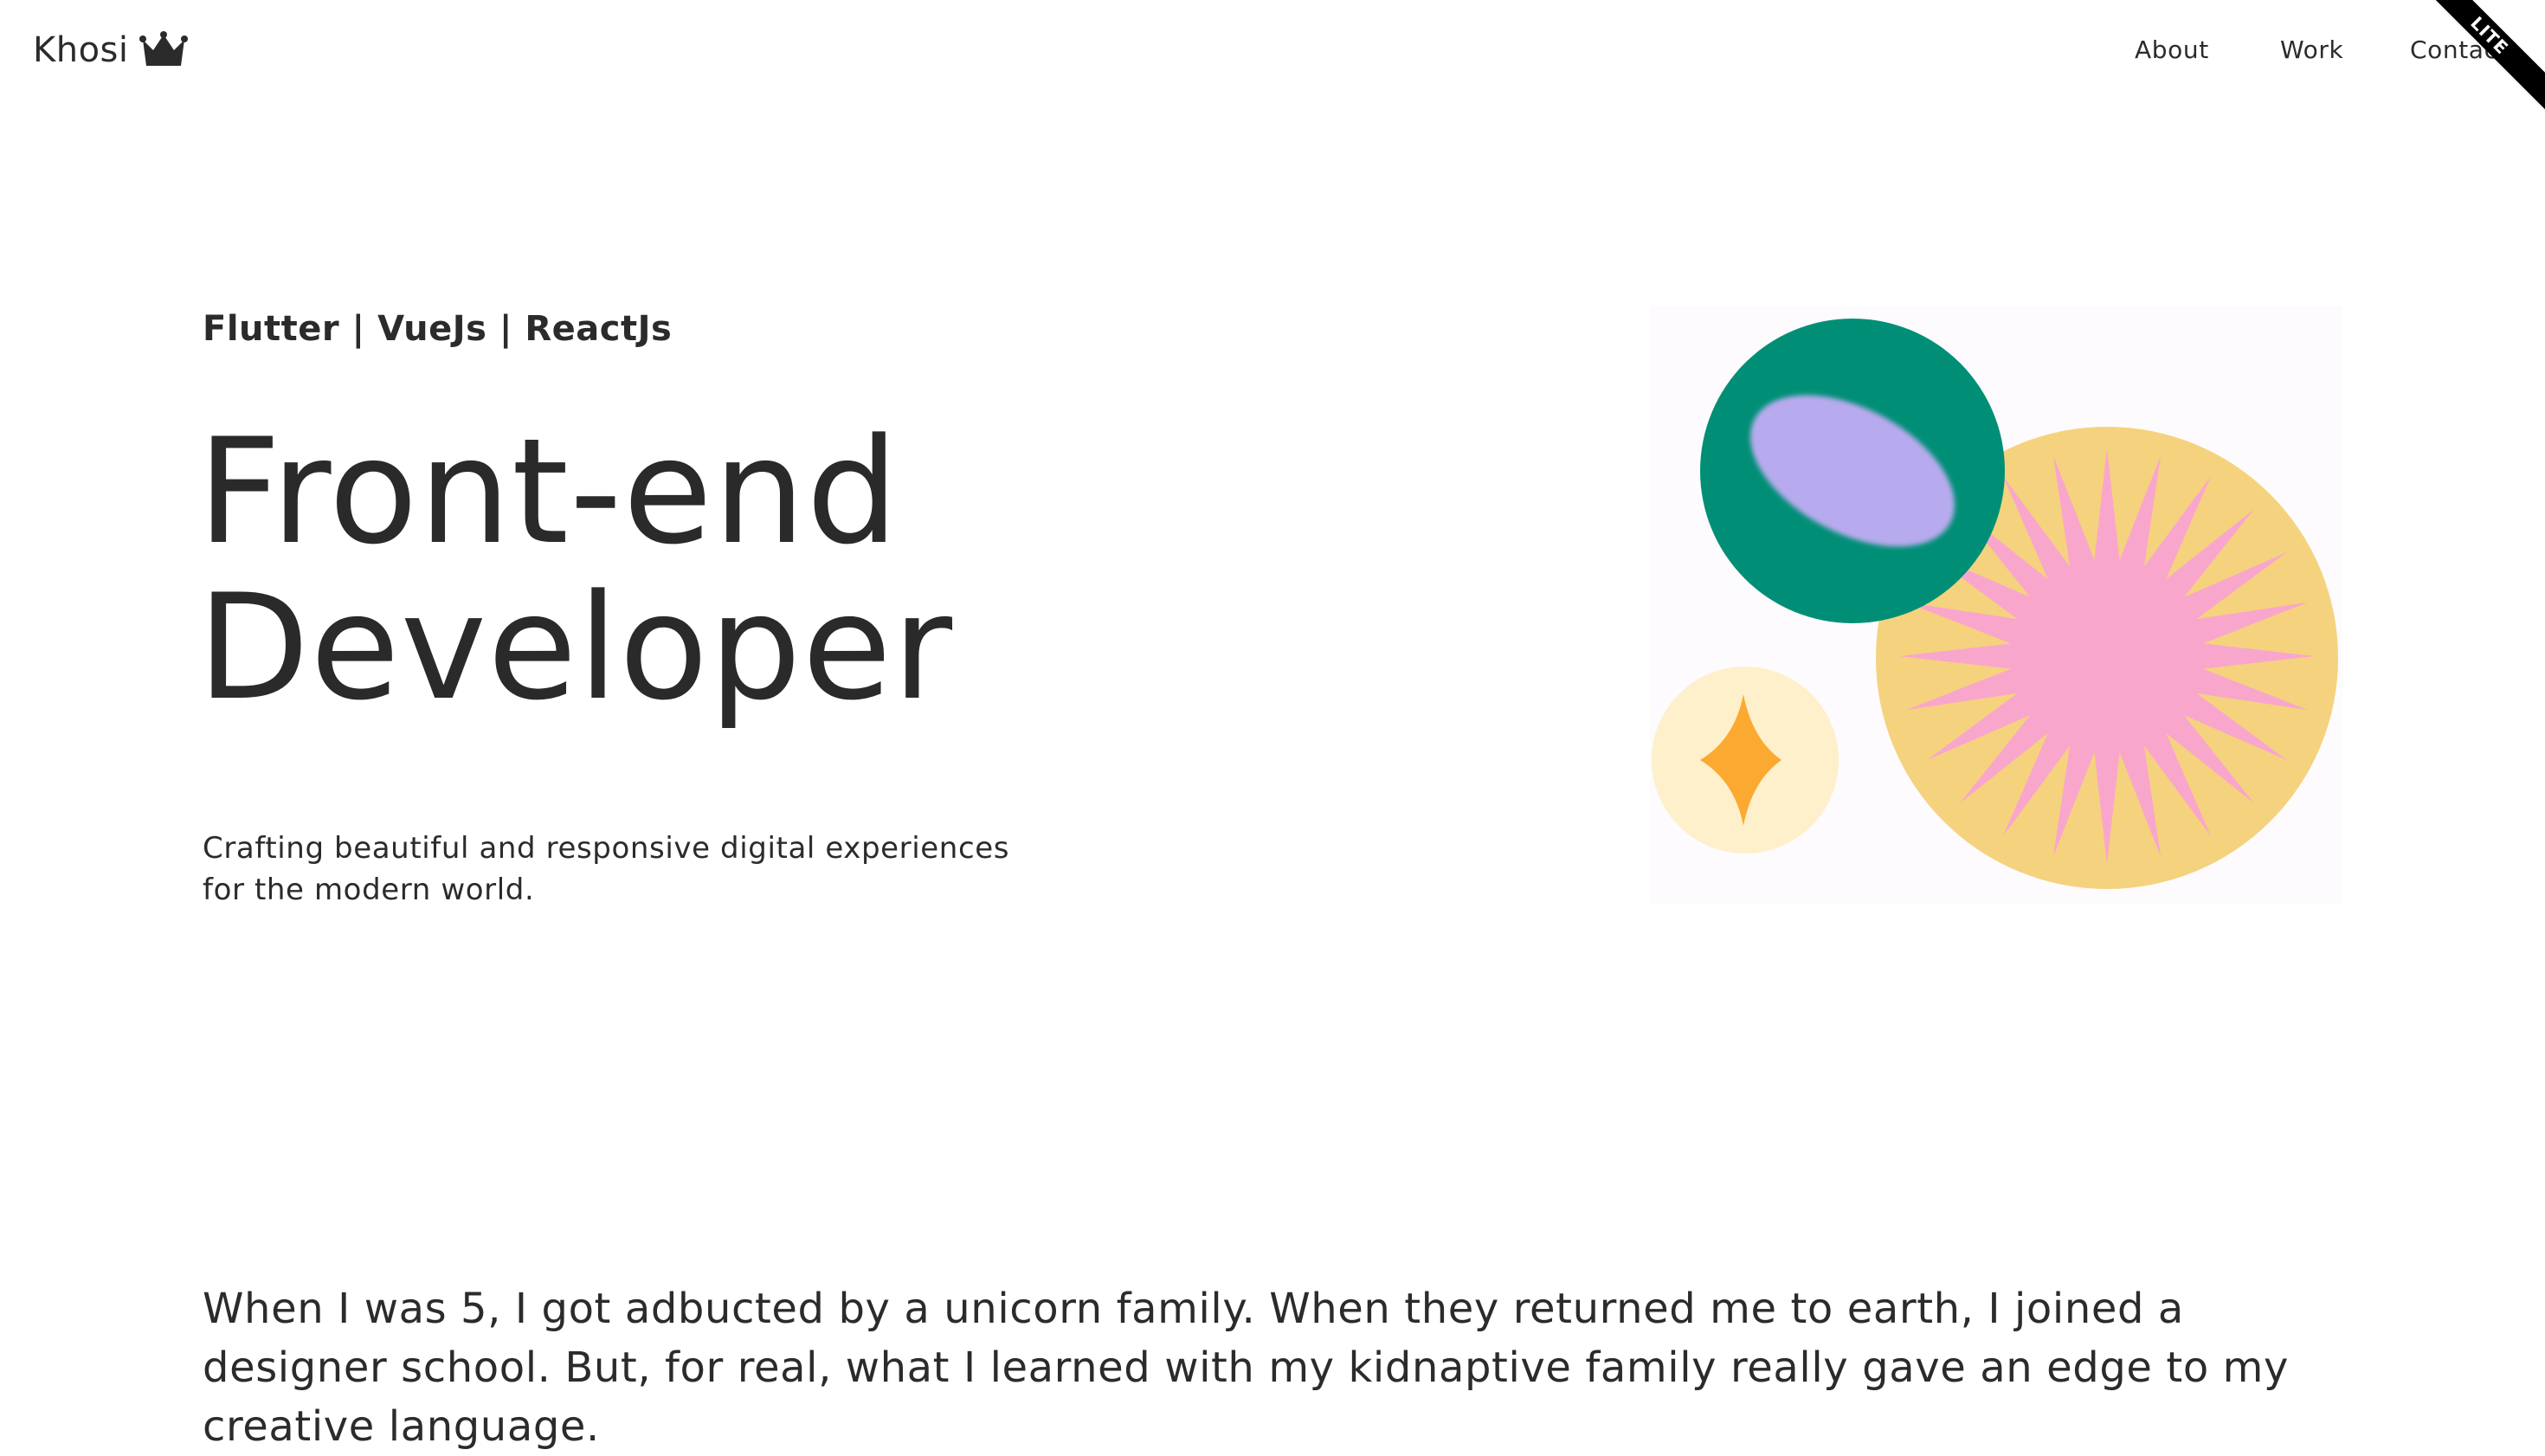 The image size is (2545, 1456). What do you see at coordinates (1996, 605) in the screenshot?
I see `hero-illustration` at bounding box center [1996, 605].